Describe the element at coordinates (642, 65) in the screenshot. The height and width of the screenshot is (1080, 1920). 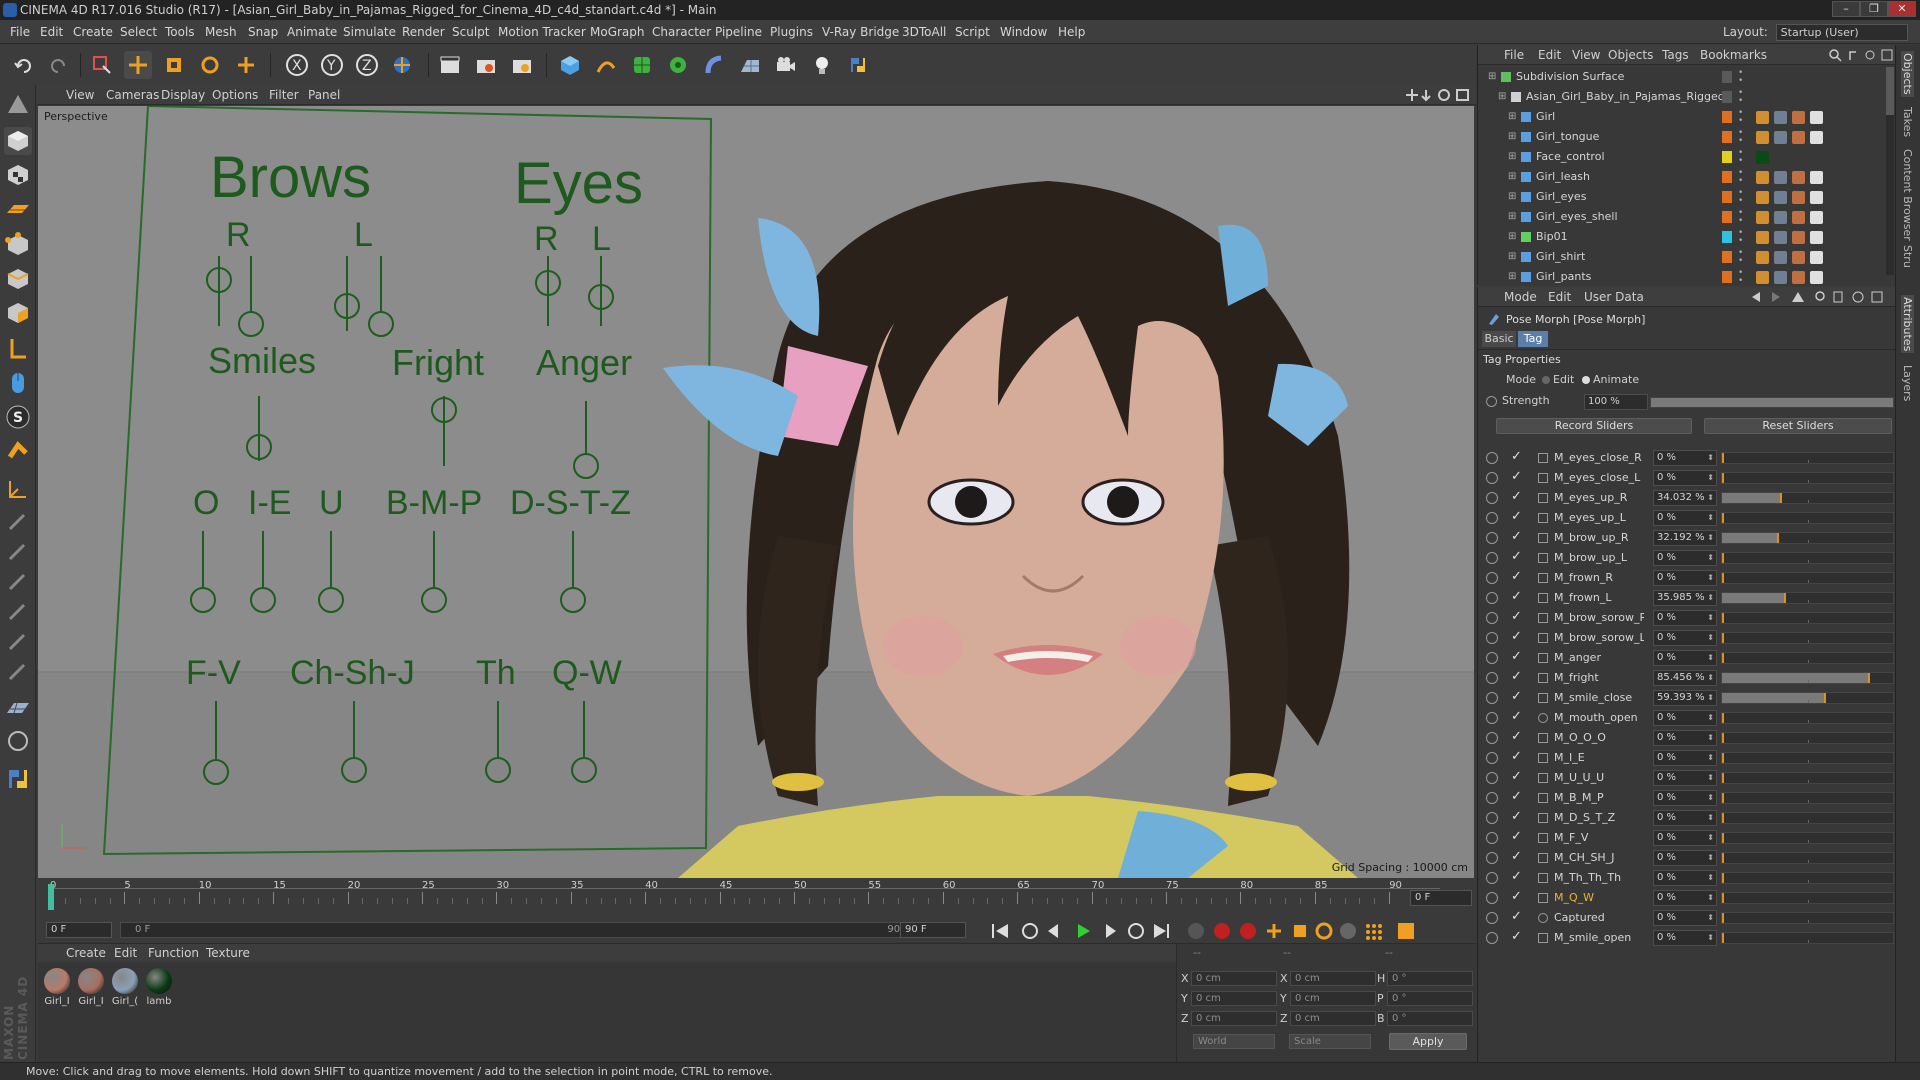
I see `subdivision-button` at that location.